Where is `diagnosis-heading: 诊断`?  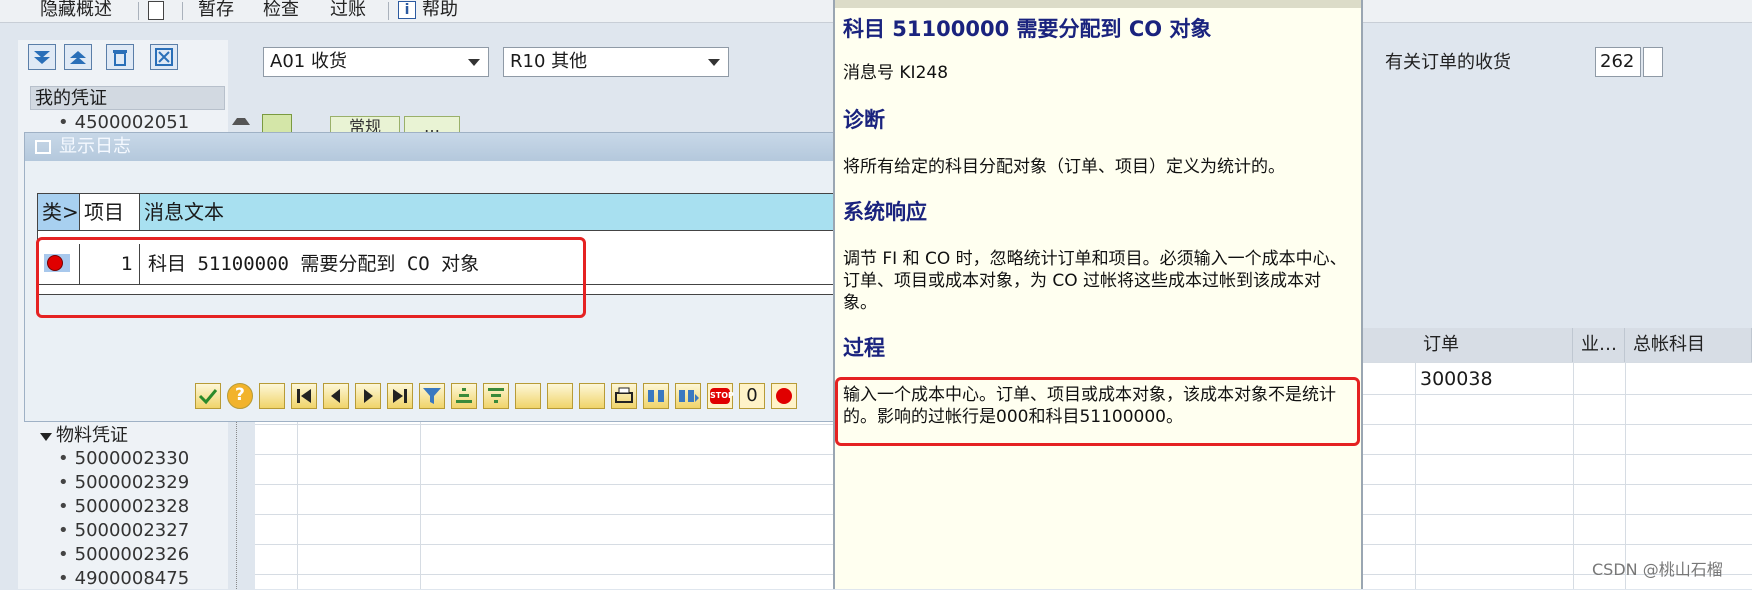
diagnosis-heading: 诊断 is located at coordinates (864, 120).